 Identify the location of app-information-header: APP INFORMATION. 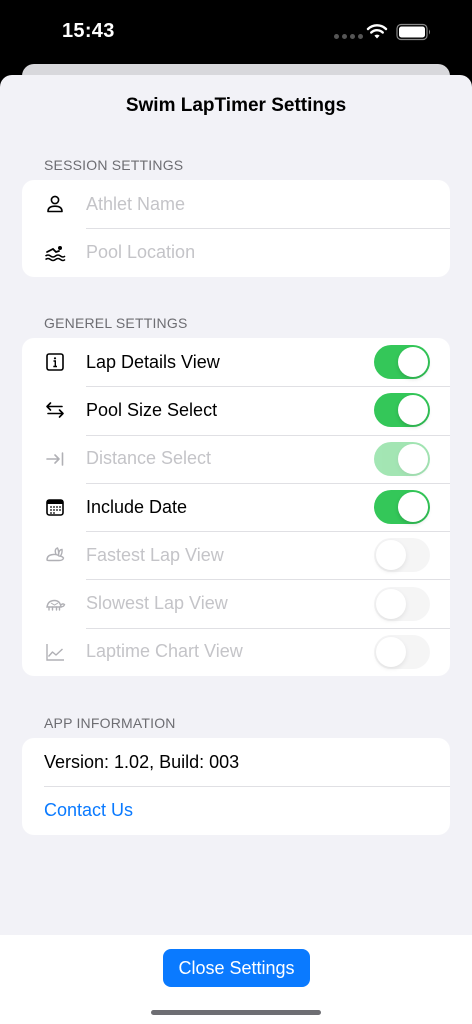
(110, 723).